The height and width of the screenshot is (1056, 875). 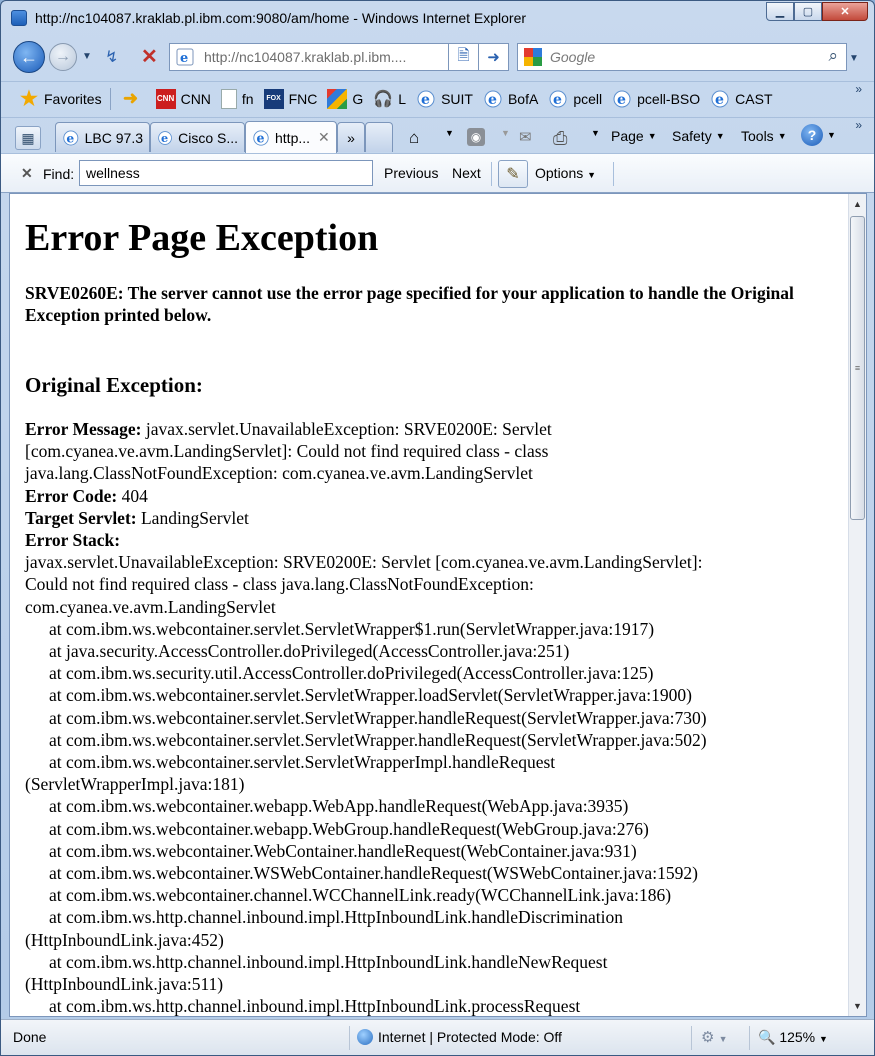 I want to click on safety-menu: Safety ▼, so click(x=698, y=136).